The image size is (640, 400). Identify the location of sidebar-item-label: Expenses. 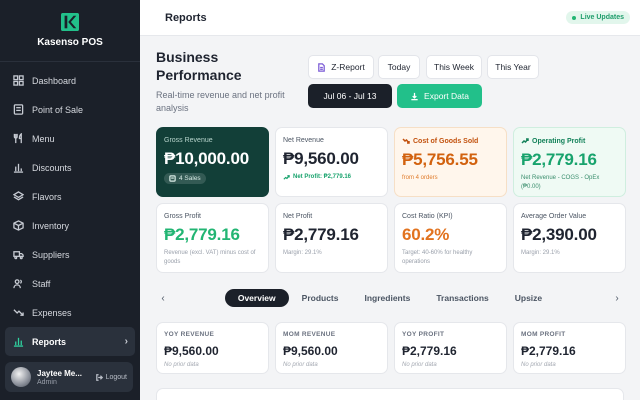
(52, 312).